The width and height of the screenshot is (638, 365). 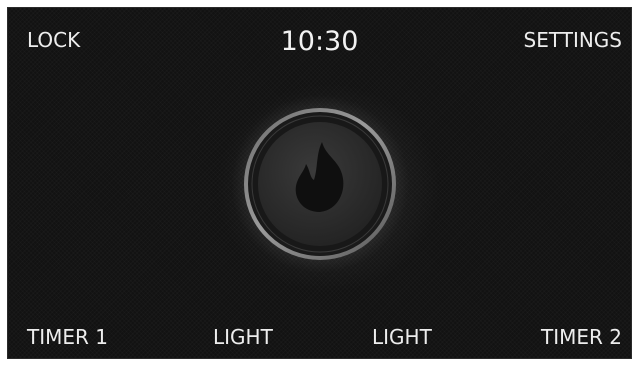 I want to click on timer-1-button: TIMER 1, so click(x=67, y=337).